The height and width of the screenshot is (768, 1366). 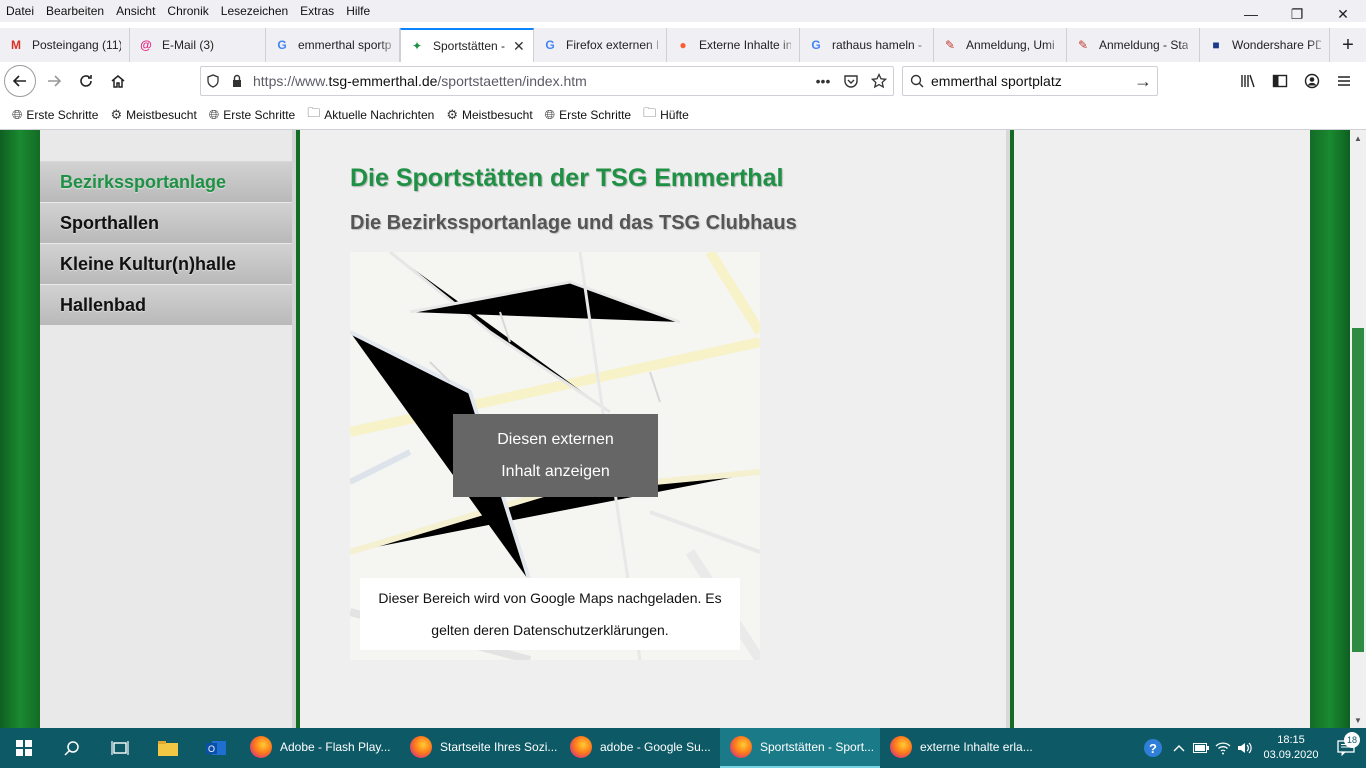 I want to click on tab-externe-inhalte: ● Externe Inhalte in, so click(x=733, y=45).